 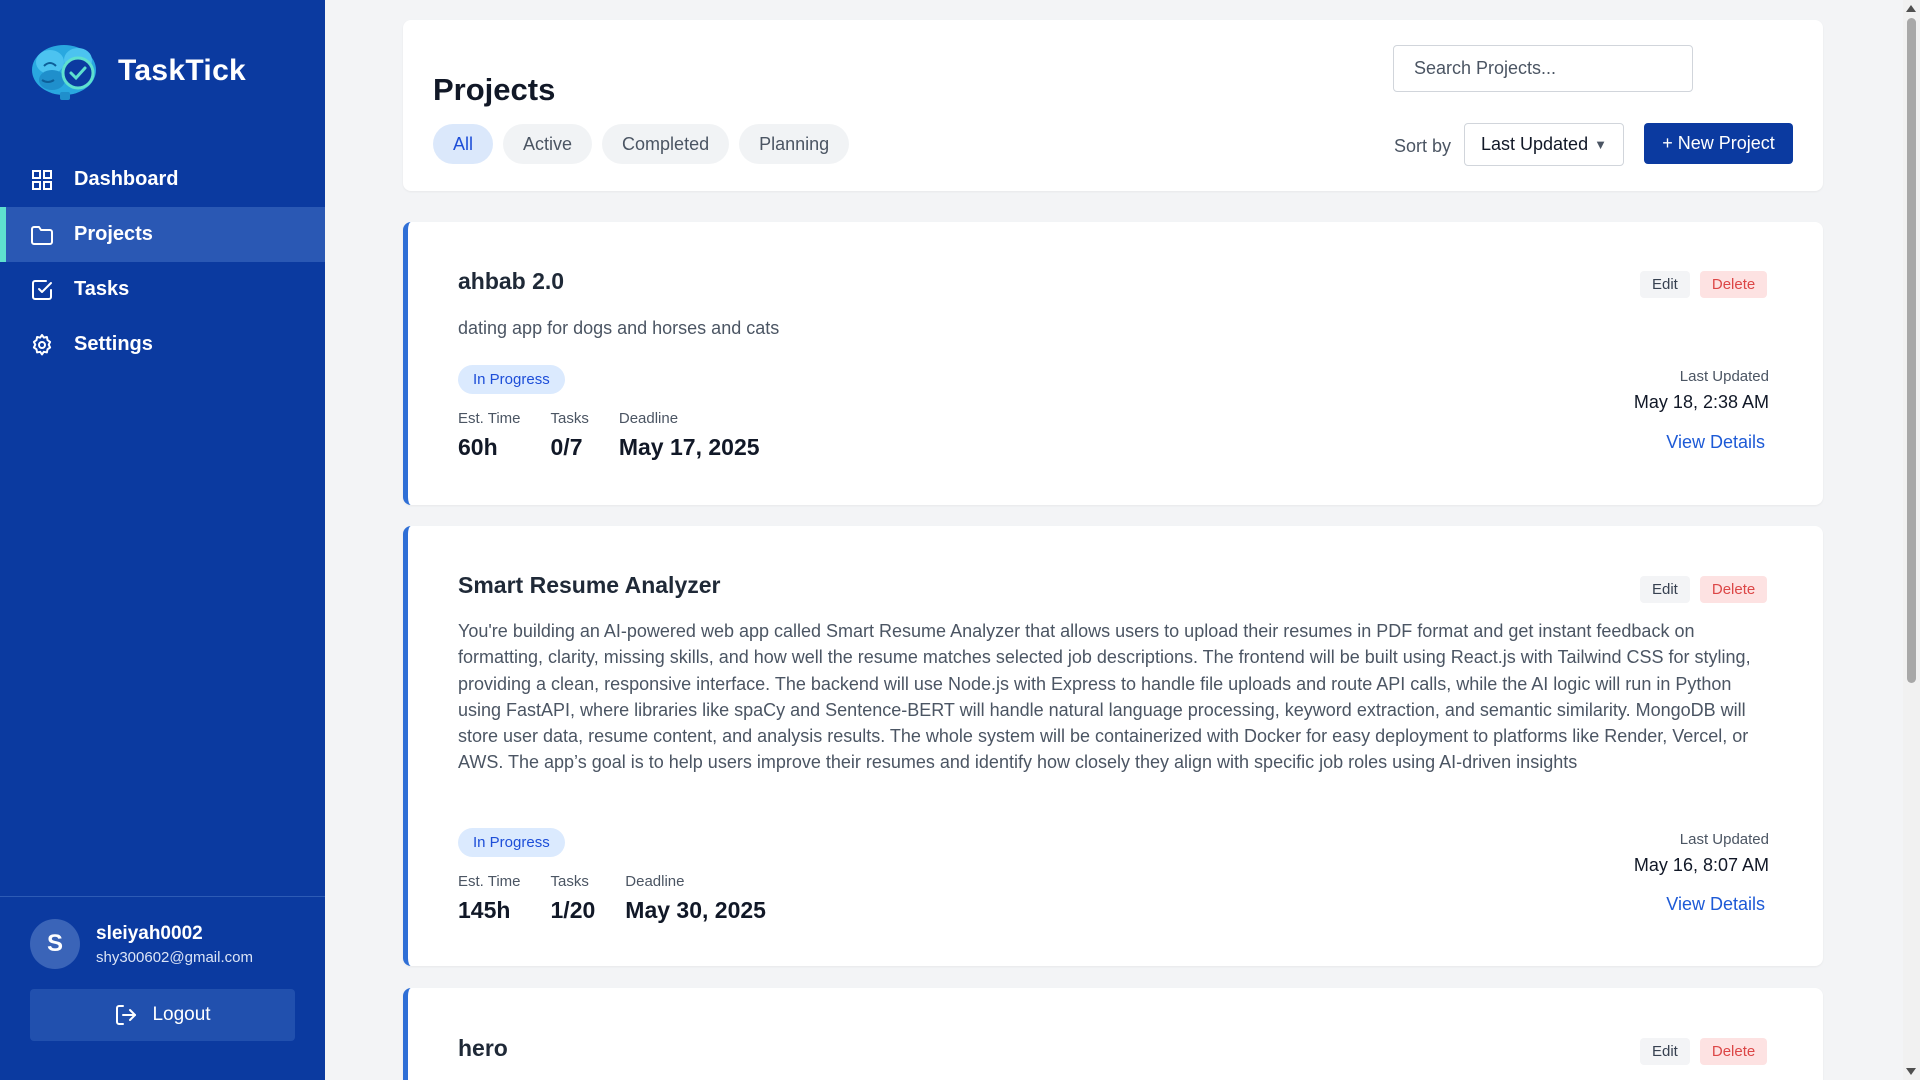 I want to click on scroll-up-arrow-icon, so click(x=1911, y=8).